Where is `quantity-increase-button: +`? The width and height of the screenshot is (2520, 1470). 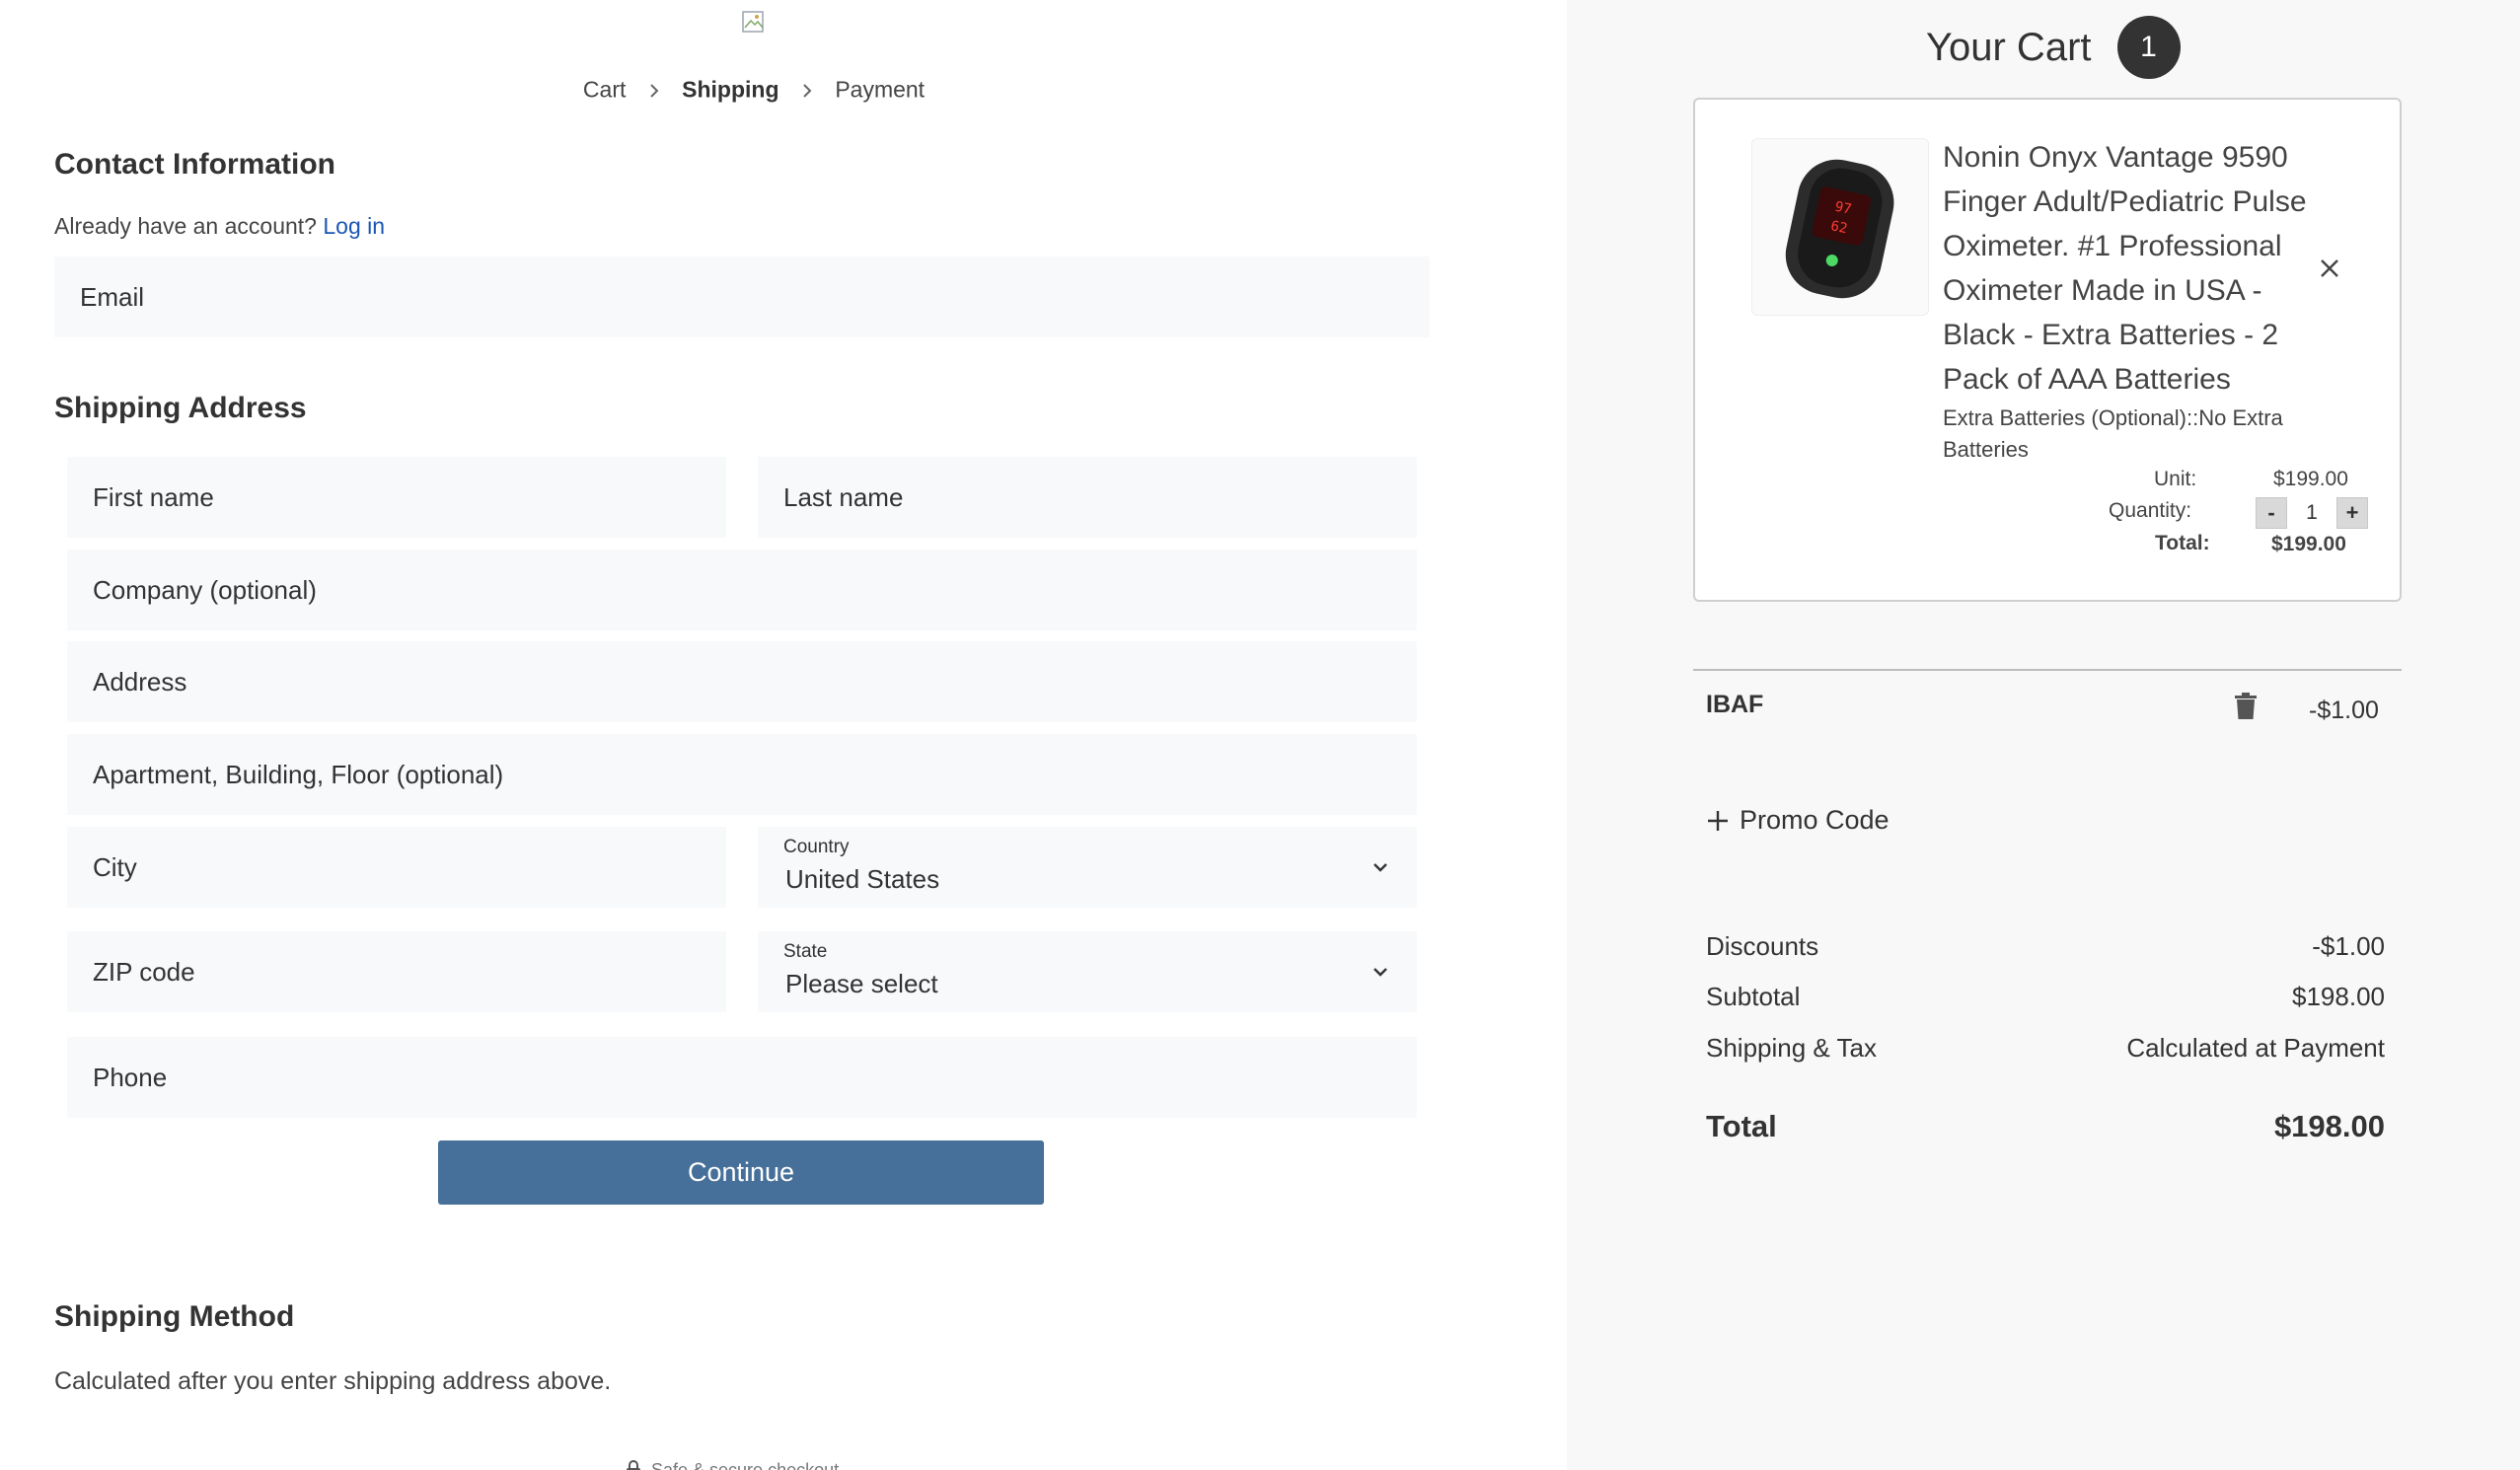 quantity-increase-button: + is located at coordinates (2352, 513).